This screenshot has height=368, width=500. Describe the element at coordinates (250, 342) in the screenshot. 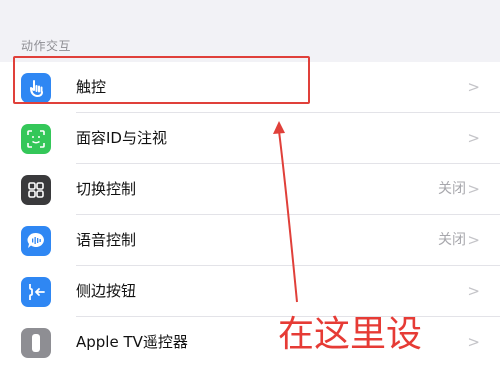

I see `row-apple-tv-remote: Apple TV遥控器 >` at that location.